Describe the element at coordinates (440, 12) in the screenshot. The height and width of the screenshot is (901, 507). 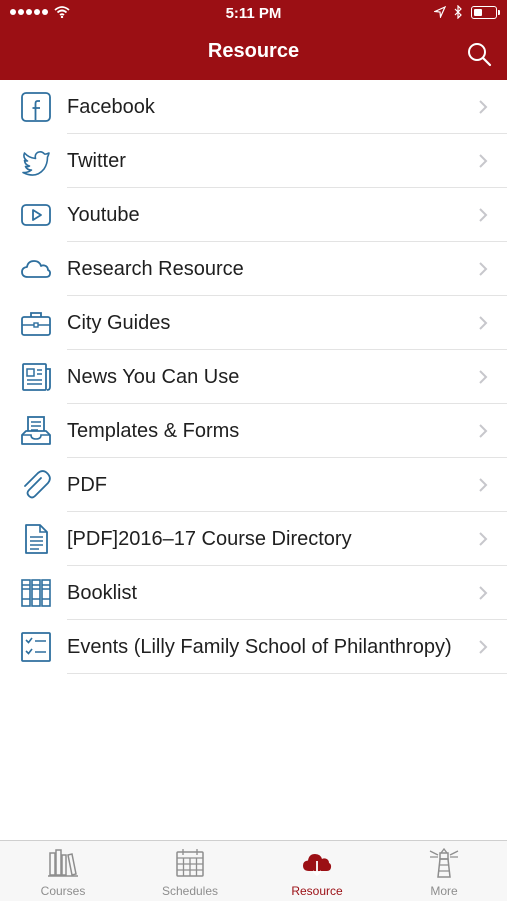
I see `location-arrow-icon` at that location.